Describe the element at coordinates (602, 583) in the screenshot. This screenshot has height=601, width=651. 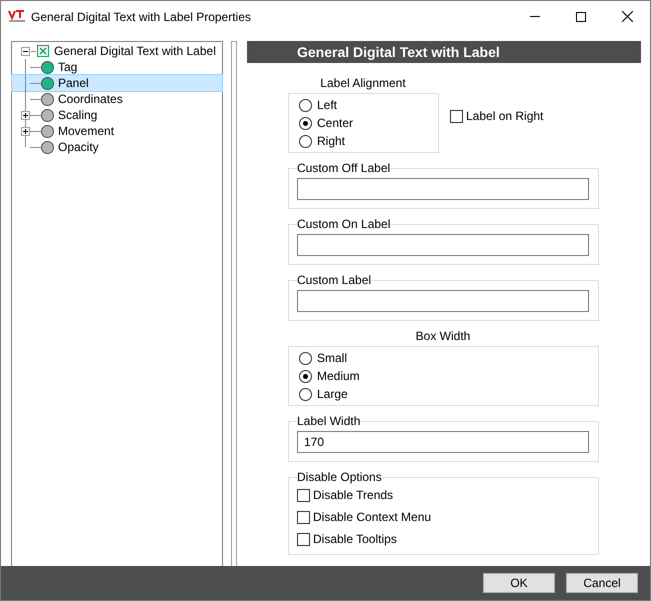
I see `dialog-button: Cancel` at that location.